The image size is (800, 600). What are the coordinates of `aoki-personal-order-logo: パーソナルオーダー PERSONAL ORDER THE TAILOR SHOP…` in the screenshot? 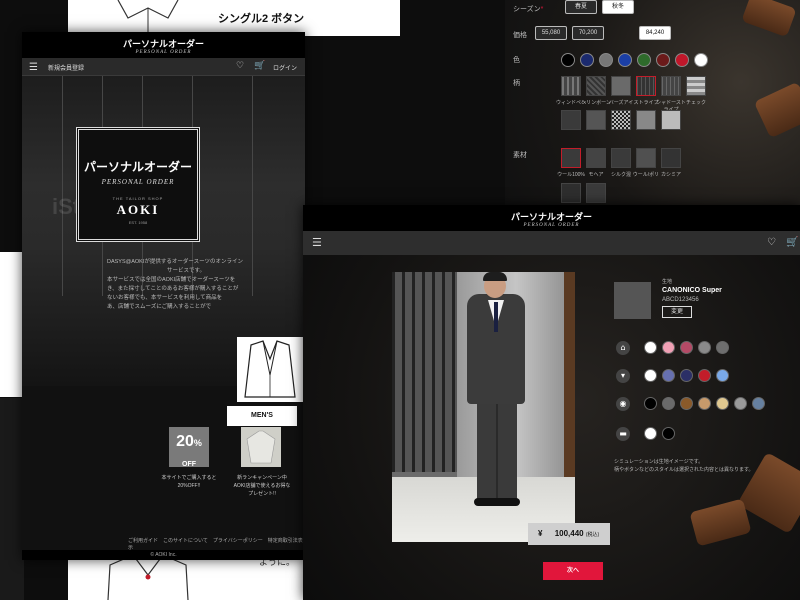 It's located at (138, 184).